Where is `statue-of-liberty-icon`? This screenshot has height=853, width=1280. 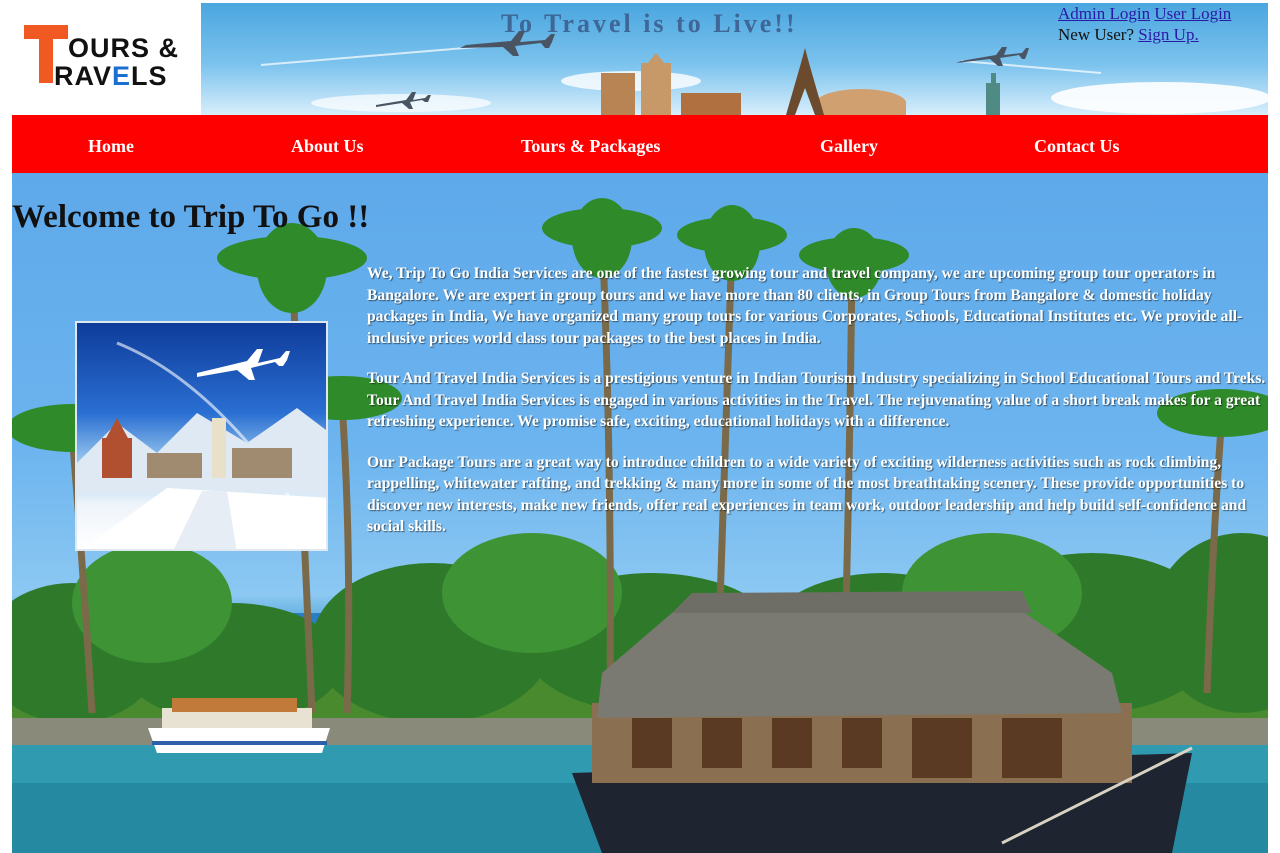 statue-of-liberty-icon is located at coordinates (993, 94).